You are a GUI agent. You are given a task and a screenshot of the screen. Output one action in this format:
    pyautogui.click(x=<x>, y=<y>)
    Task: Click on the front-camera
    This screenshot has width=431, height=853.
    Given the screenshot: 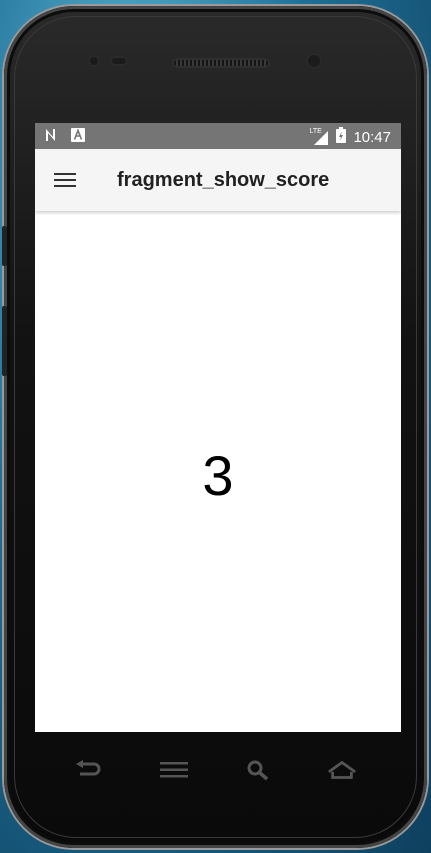 What is the action you would take?
    pyautogui.click(x=314, y=61)
    